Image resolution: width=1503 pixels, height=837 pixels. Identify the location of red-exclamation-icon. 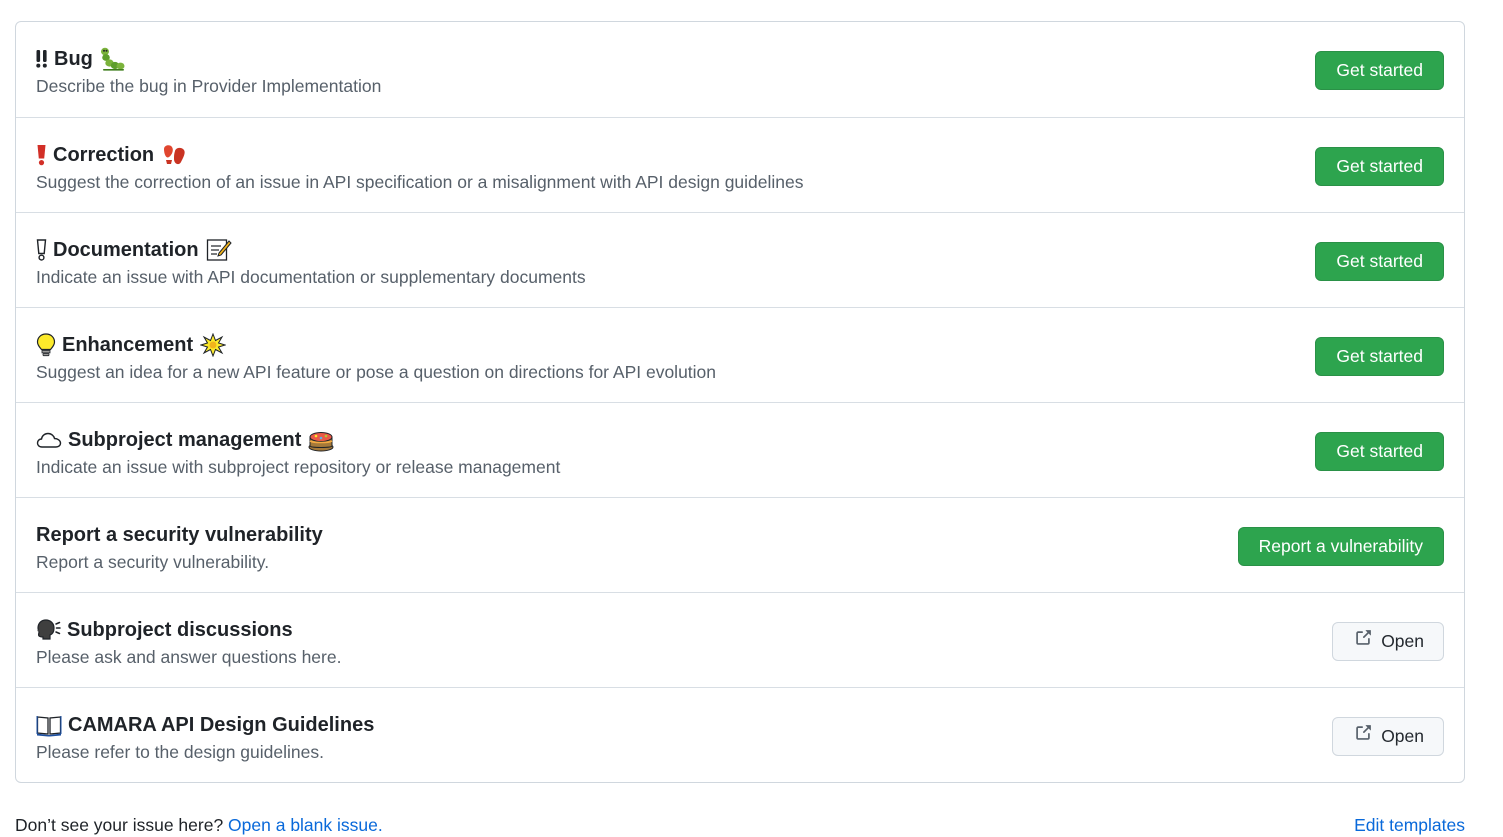
(41, 155).